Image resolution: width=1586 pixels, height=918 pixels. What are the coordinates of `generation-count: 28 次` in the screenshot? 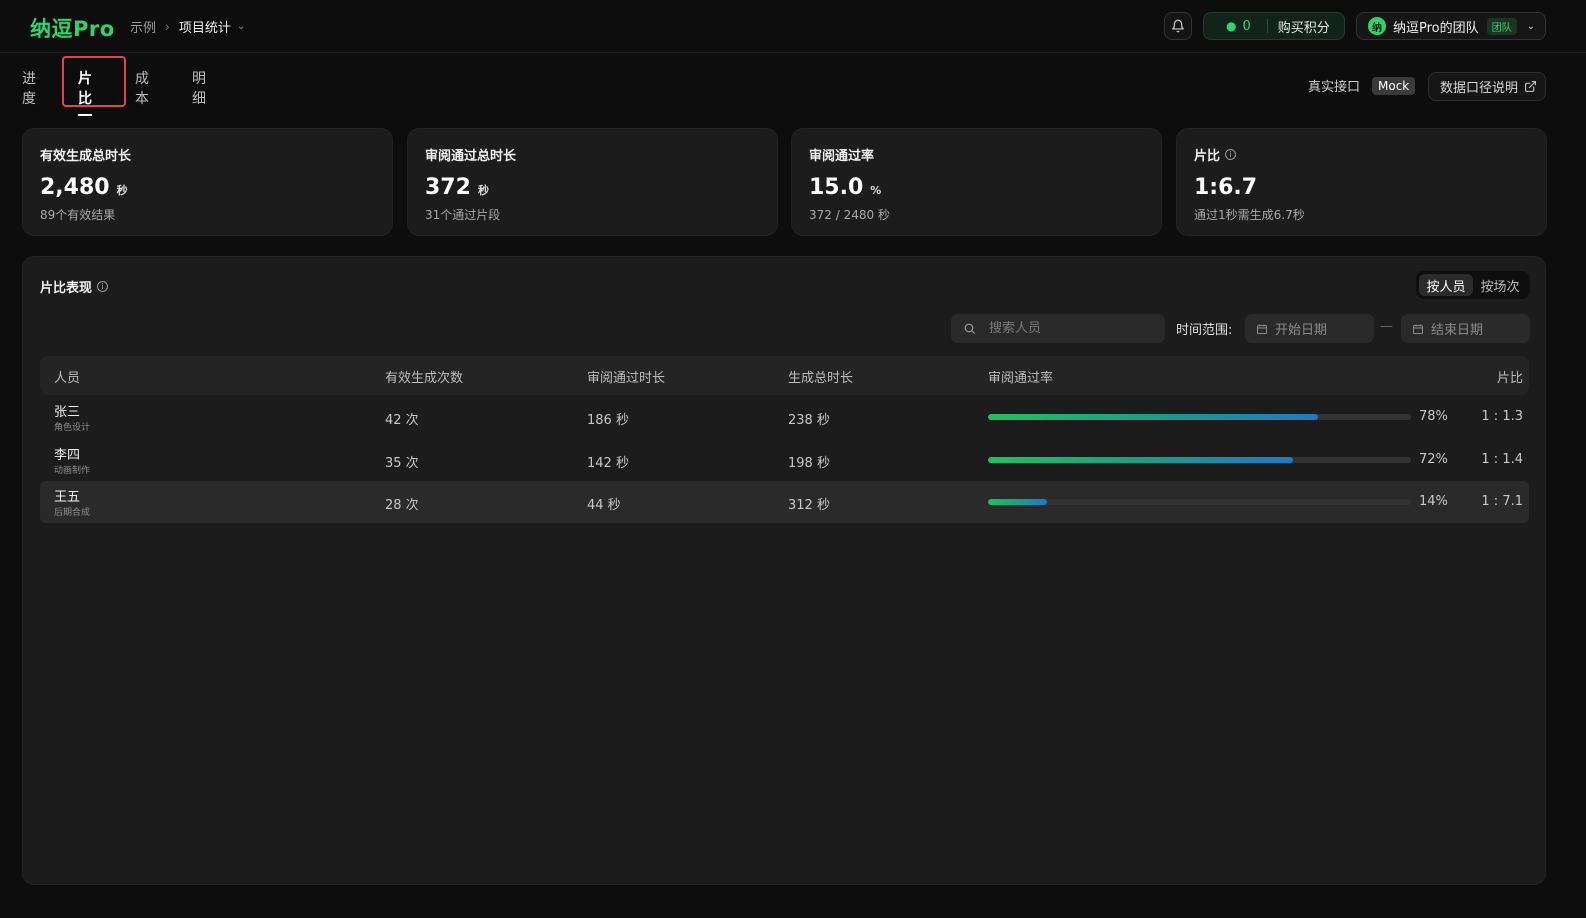 It's located at (402, 505).